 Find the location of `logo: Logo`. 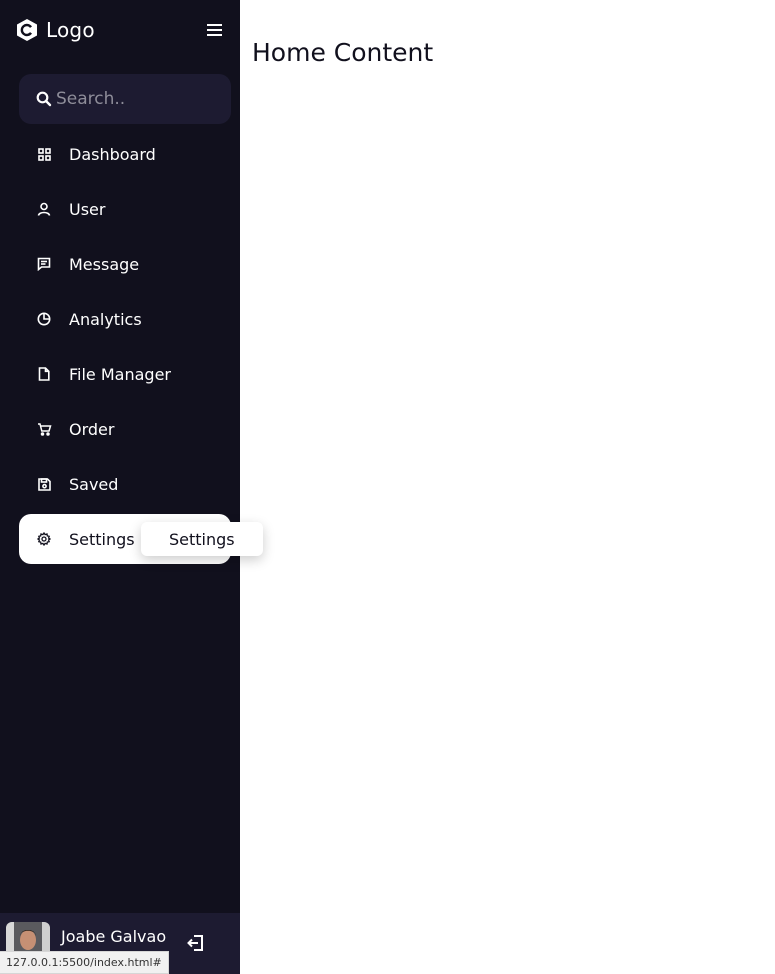

logo: Logo is located at coordinates (122, 30).